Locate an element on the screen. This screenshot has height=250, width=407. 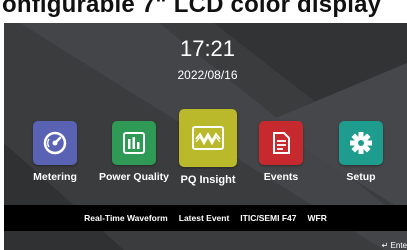
tile-pq-insight: PQ Insight is located at coordinates (208, 147).